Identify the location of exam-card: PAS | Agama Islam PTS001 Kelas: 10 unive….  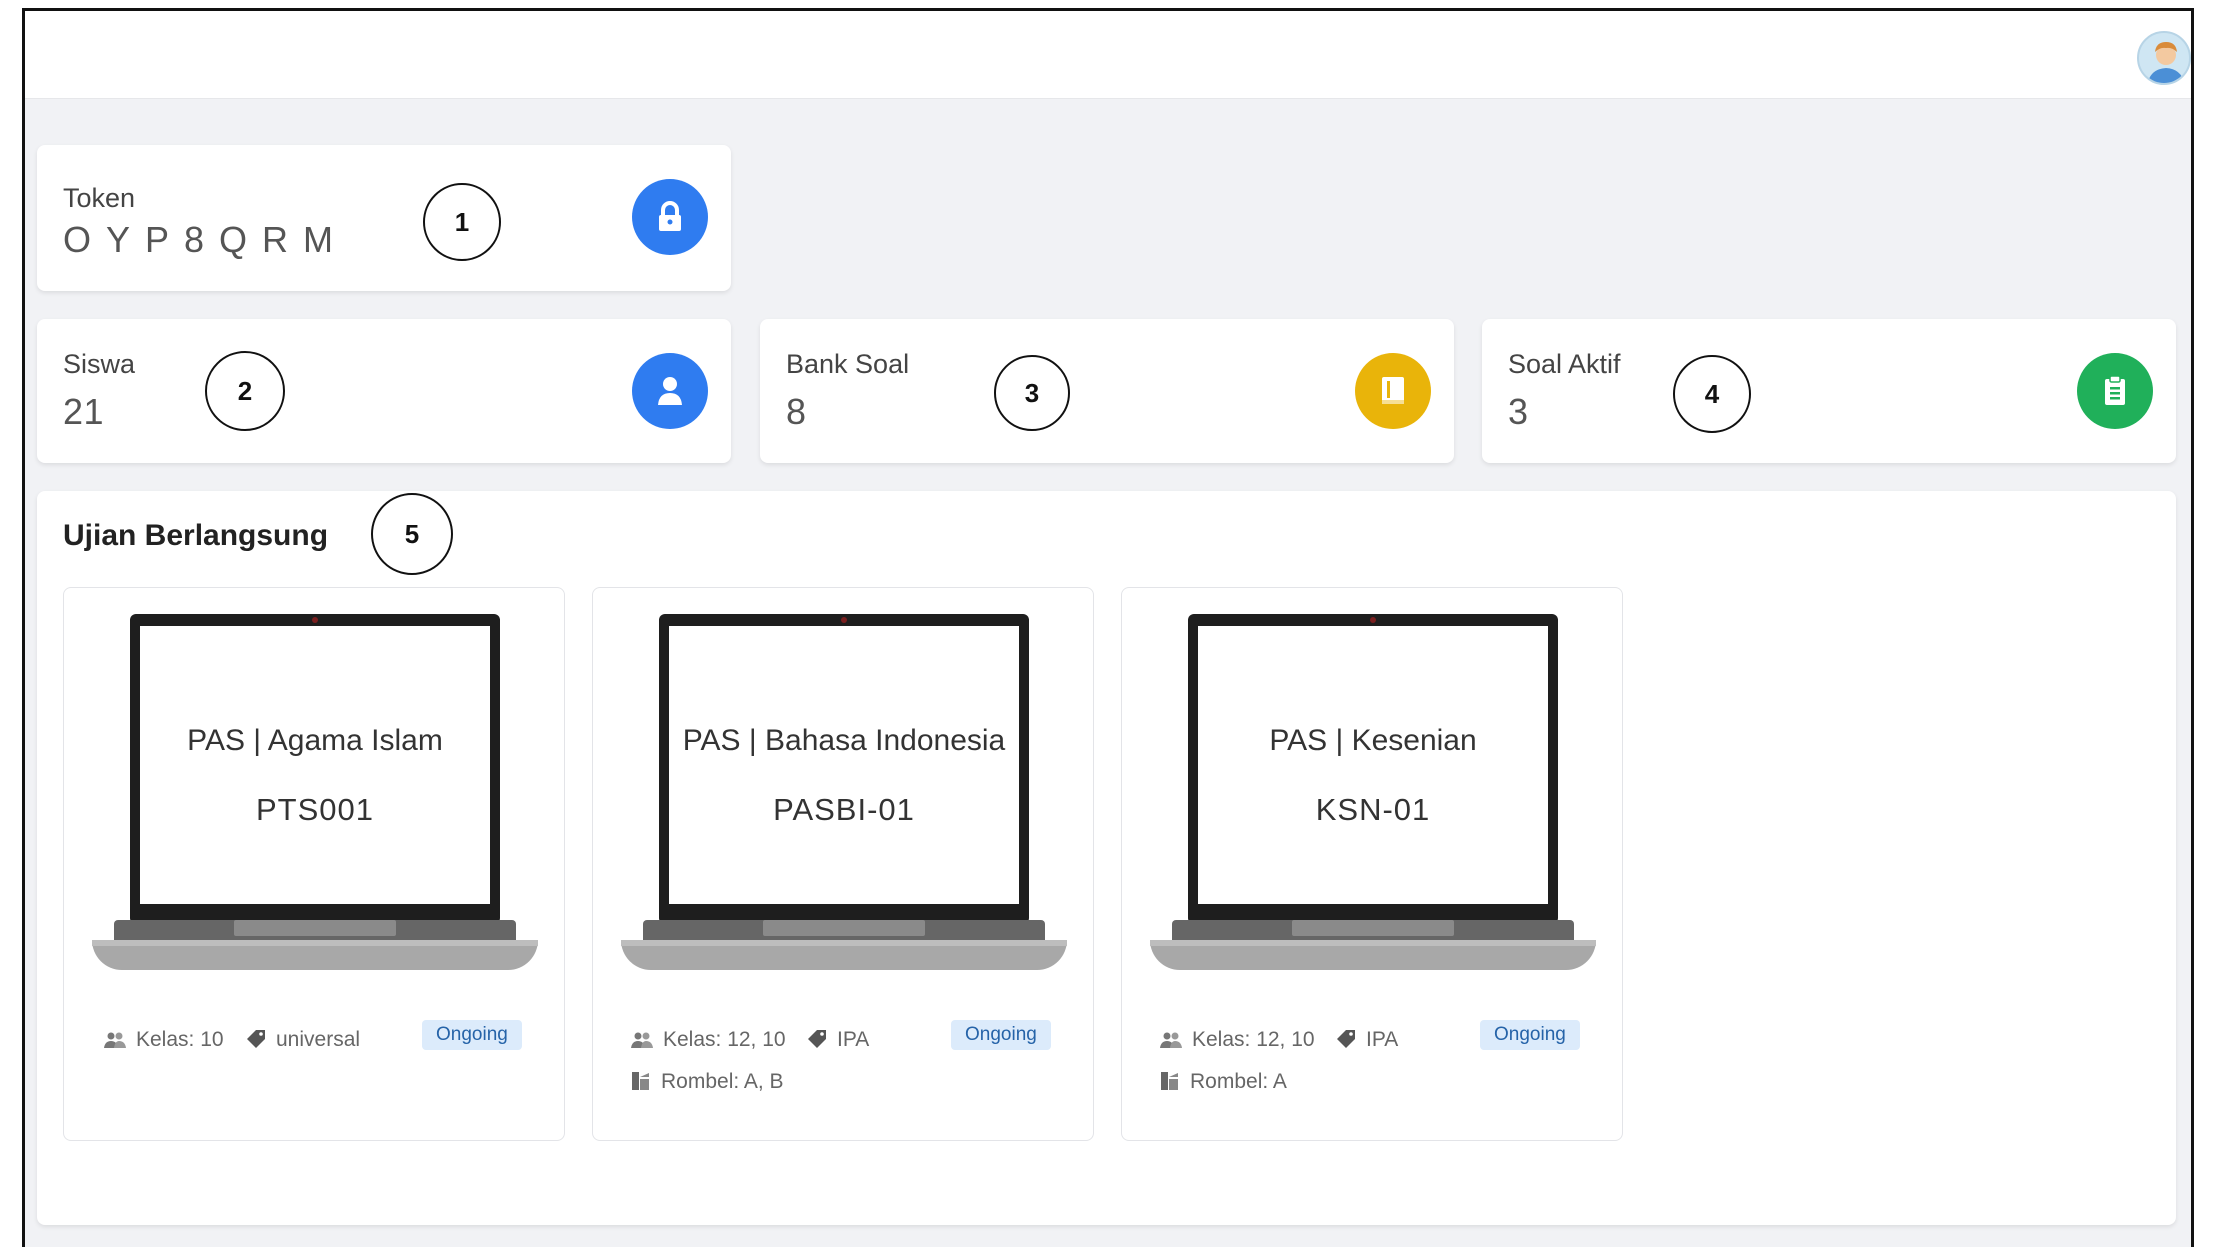
(314, 864).